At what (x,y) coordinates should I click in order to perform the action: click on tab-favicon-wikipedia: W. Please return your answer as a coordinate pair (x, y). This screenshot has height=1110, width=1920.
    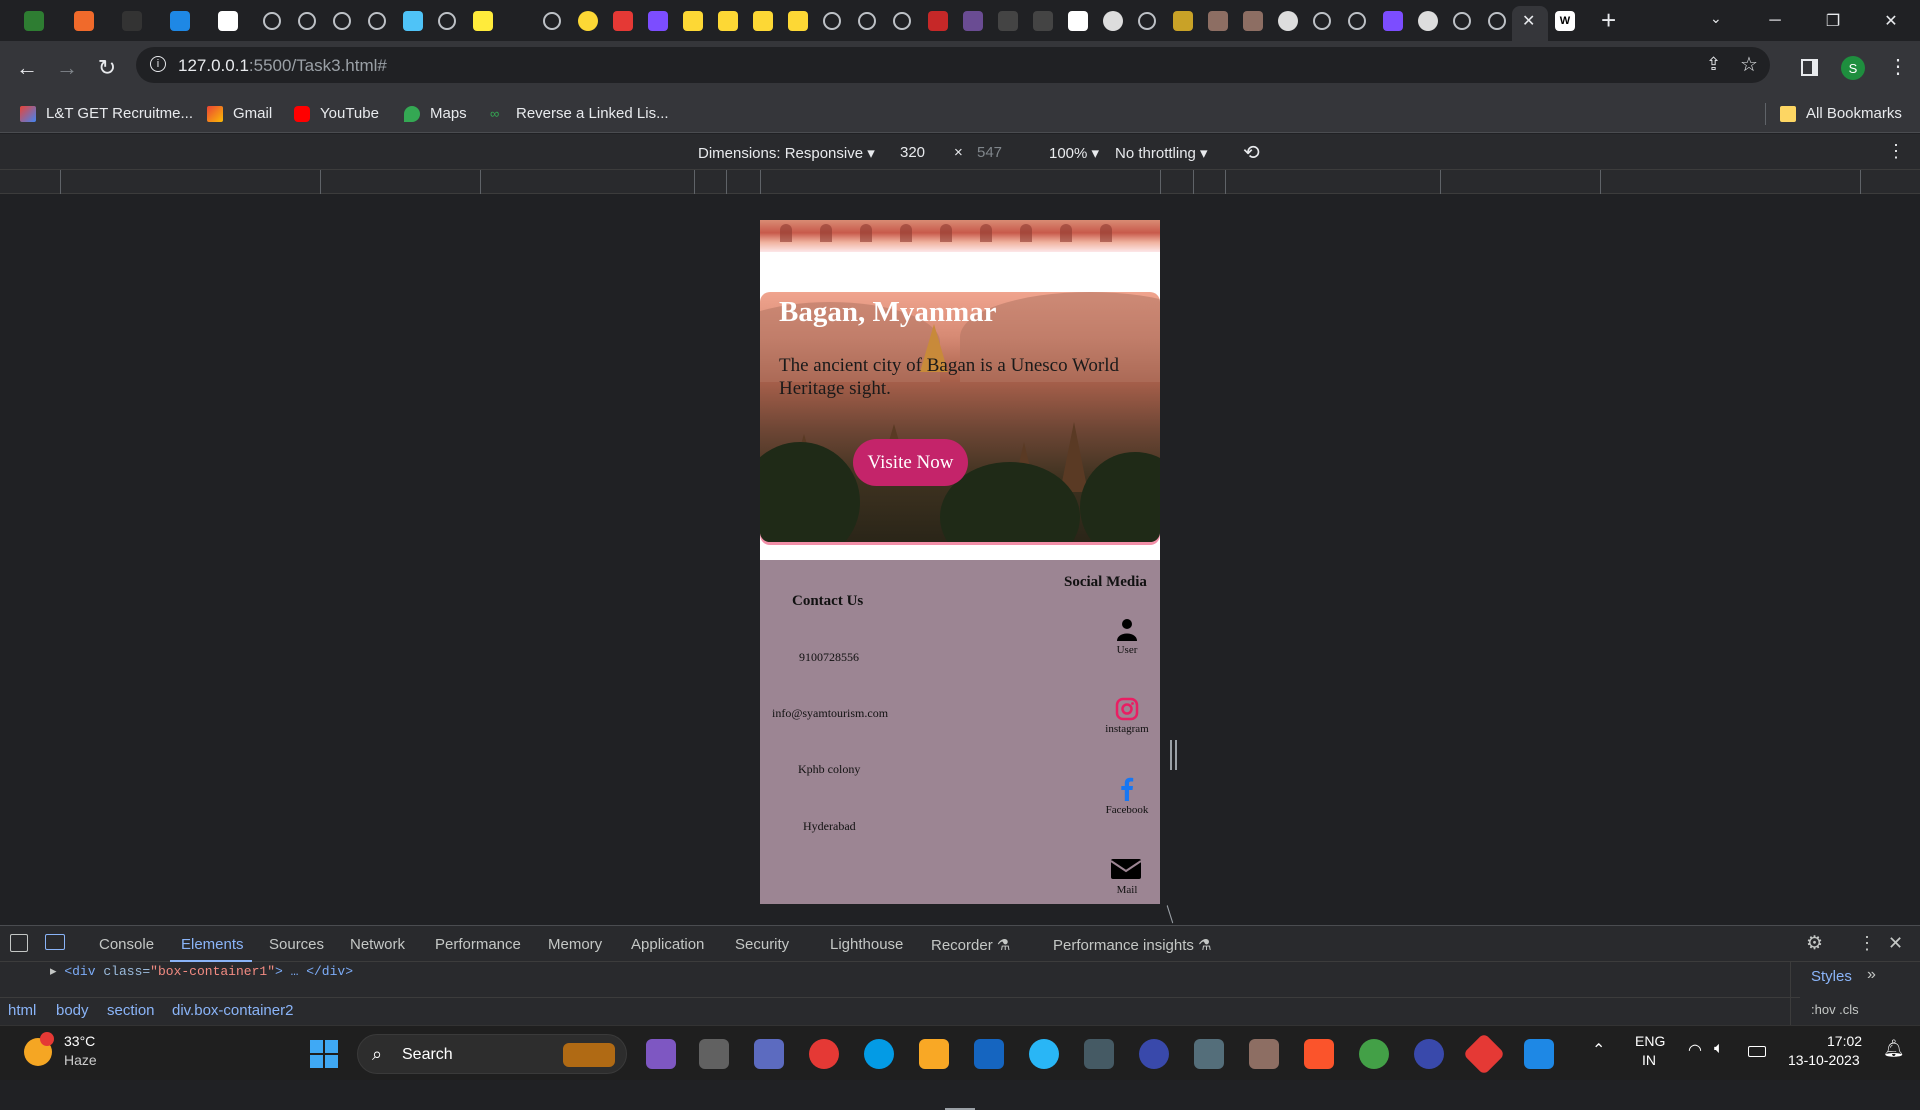
    Looking at the image, I should click on (1565, 21).